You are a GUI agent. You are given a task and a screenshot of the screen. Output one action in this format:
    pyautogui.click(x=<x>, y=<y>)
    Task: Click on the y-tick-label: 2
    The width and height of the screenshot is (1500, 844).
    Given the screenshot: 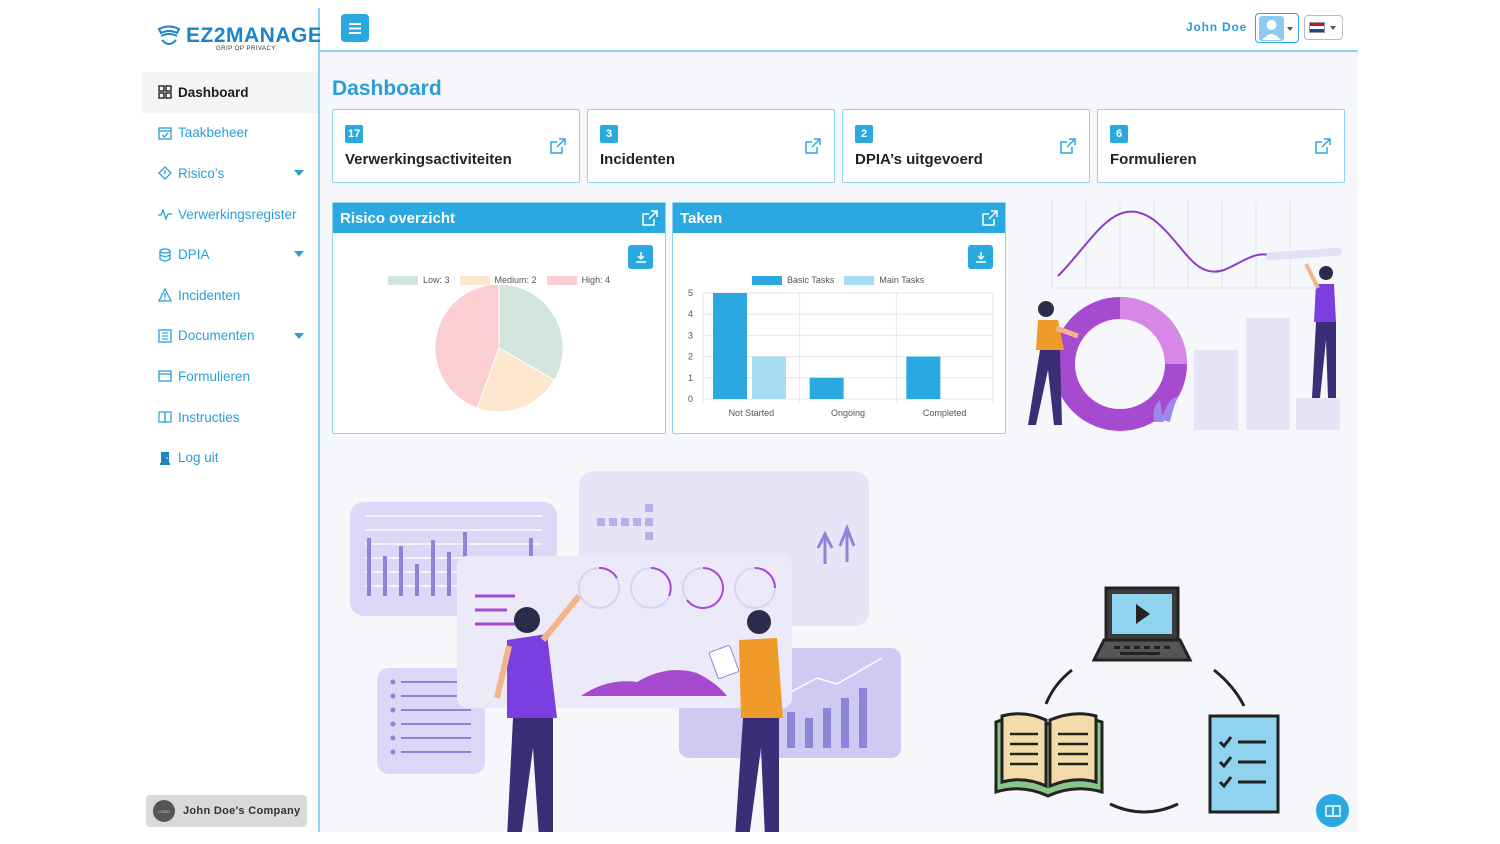 What is the action you would take?
    pyautogui.click(x=690, y=357)
    